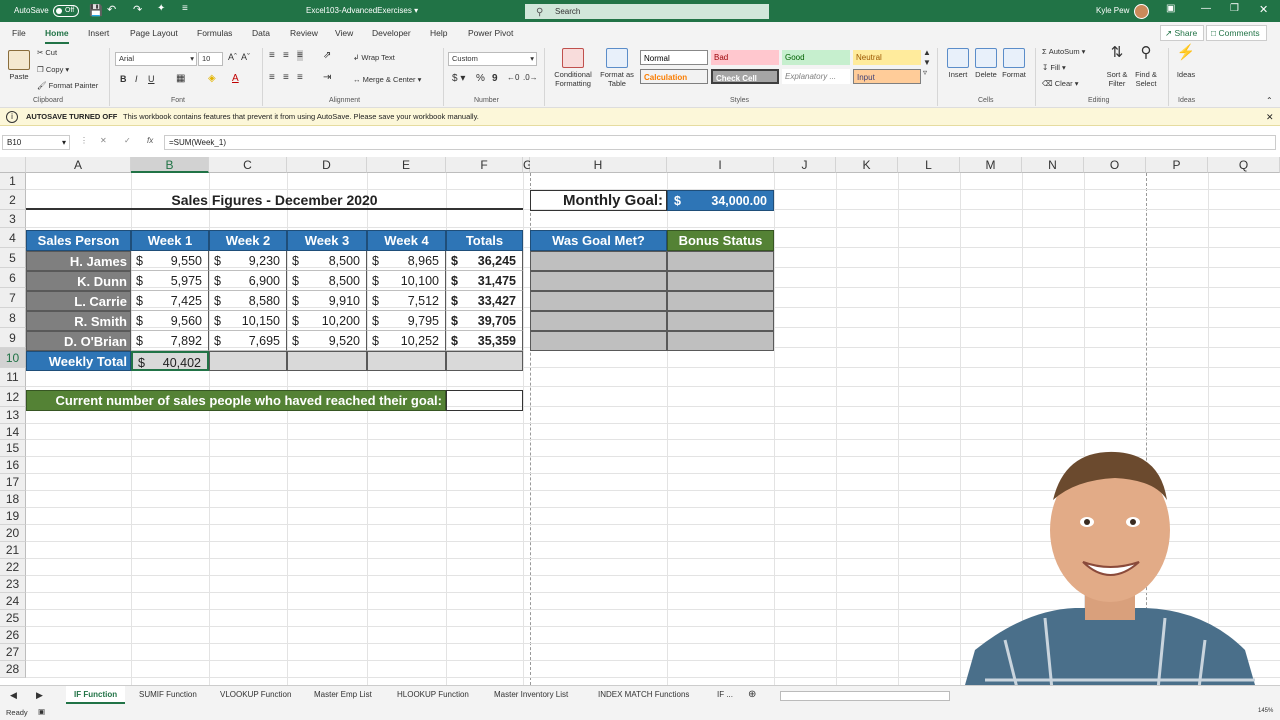  I want to click on user-name: Kyle Pew, so click(1112, 10).